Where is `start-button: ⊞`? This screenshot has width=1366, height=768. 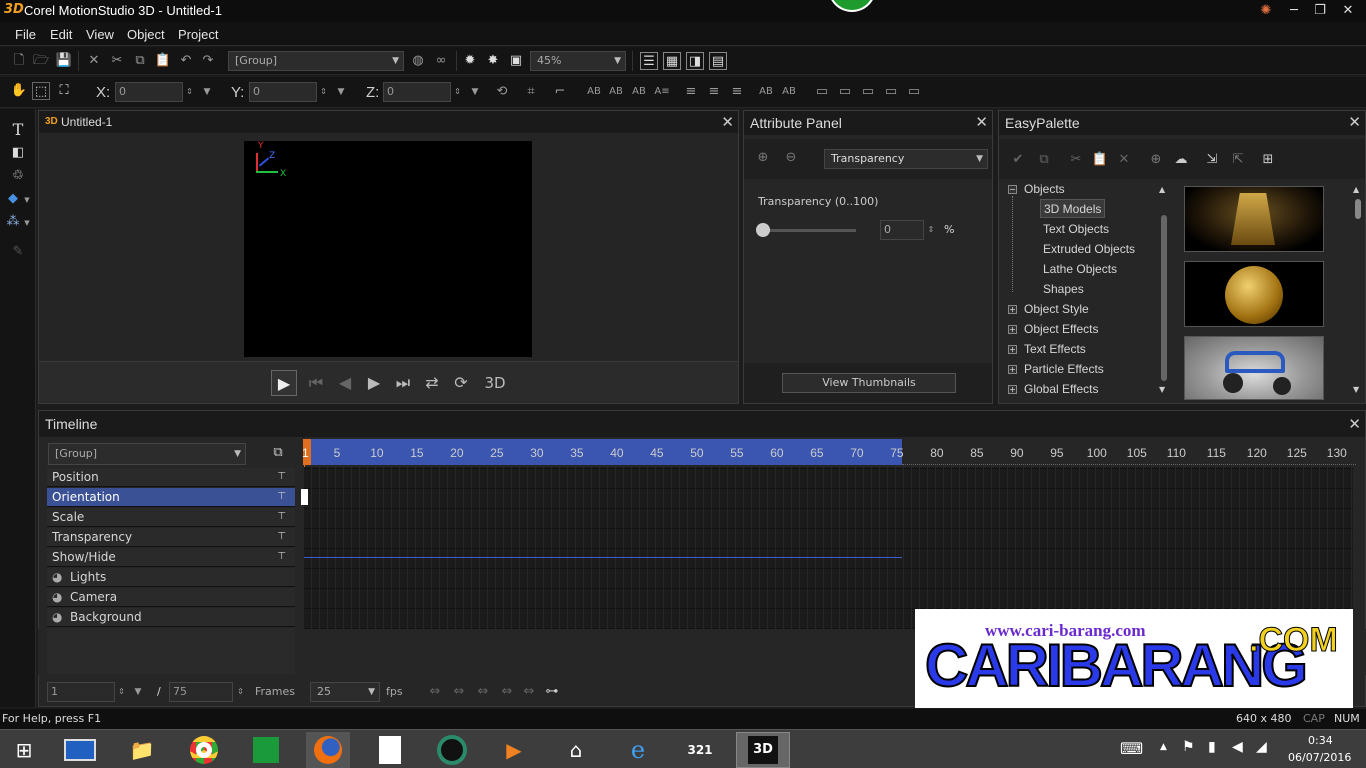
start-button: ⊞ is located at coordinates (24, 750).